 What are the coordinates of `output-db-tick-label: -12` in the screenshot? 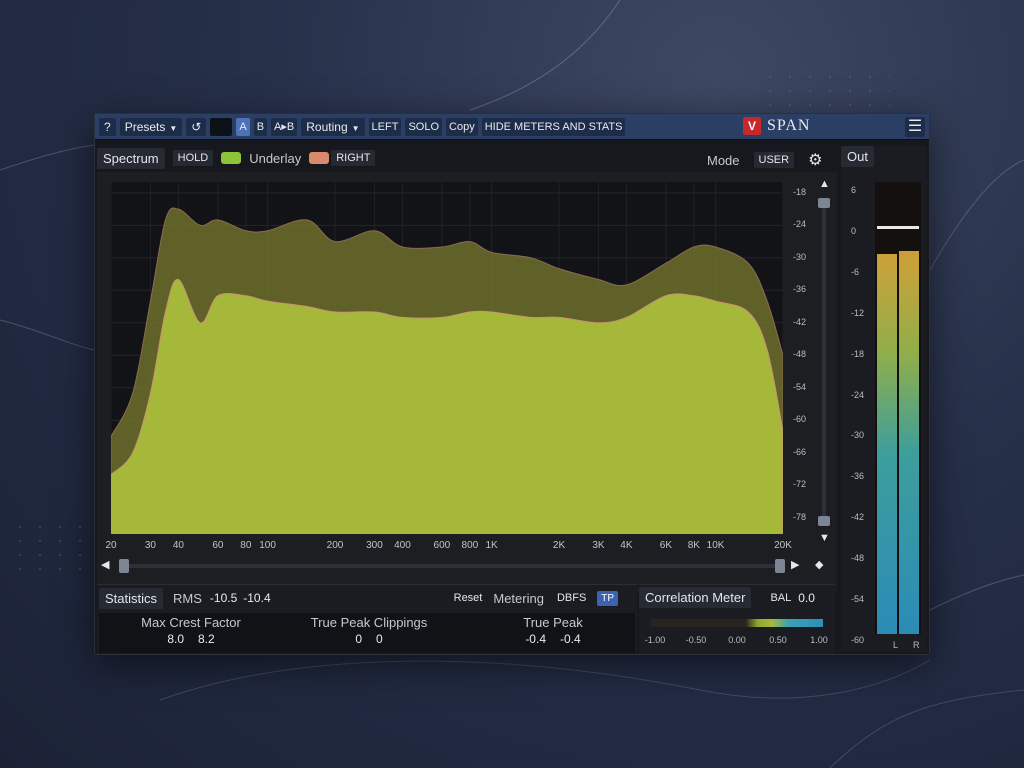 It's located at (858, 312).